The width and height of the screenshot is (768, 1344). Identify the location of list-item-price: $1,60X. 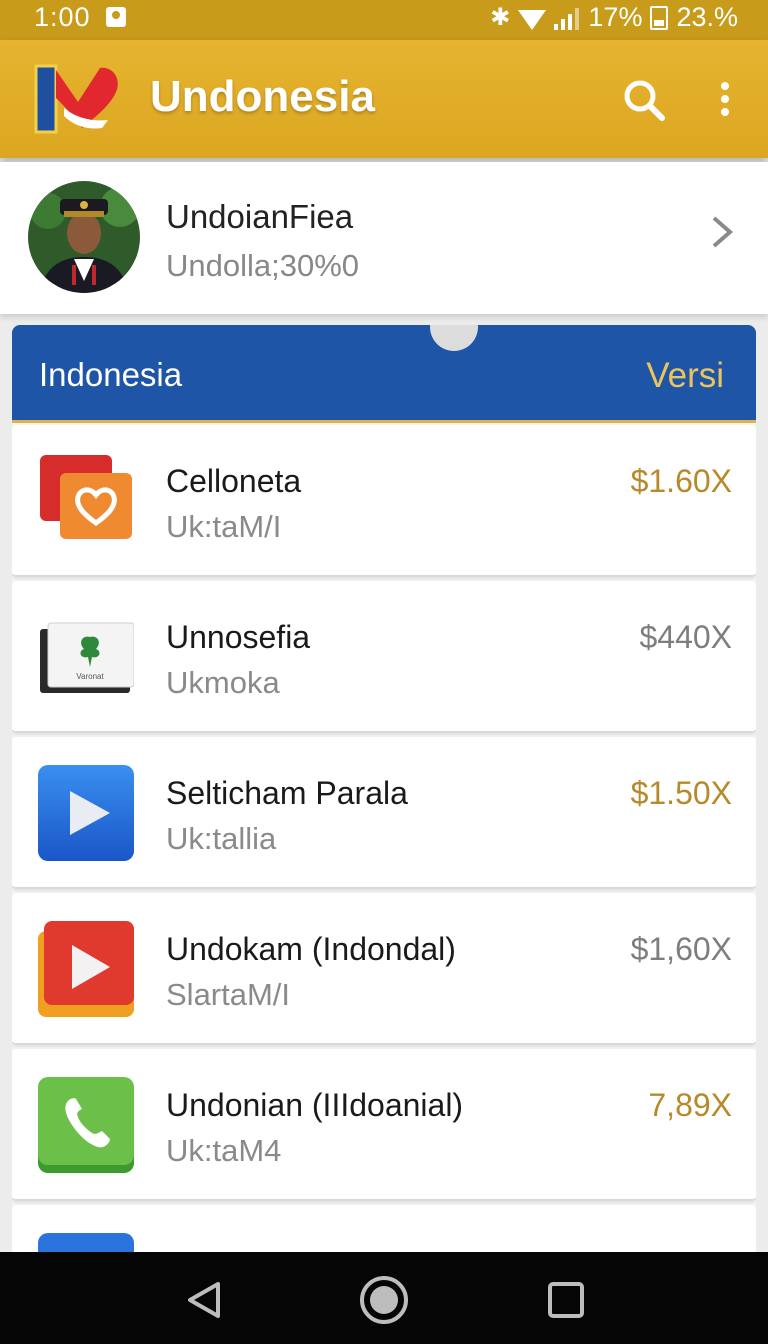
(681, 949).